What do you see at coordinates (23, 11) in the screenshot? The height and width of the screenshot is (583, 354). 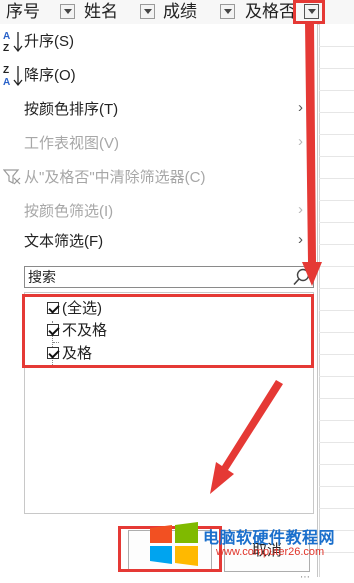 I see `column-header-seq: 序号` at bounding box center [23, 11].